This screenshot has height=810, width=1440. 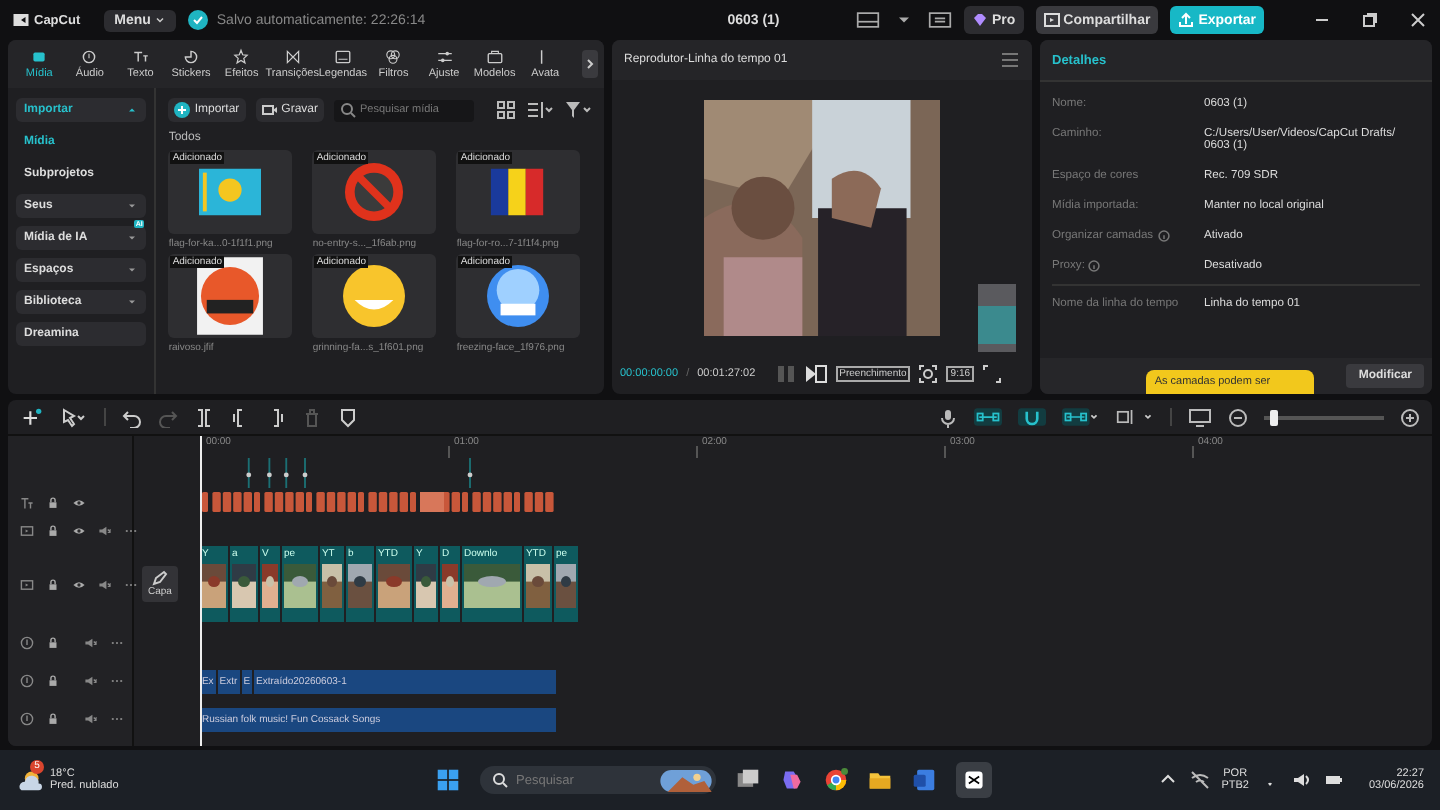 What do you see at coordinates (1274, 417) in the screenshot?
I see `zoom-thumb` at bounding box center [1274, 417].